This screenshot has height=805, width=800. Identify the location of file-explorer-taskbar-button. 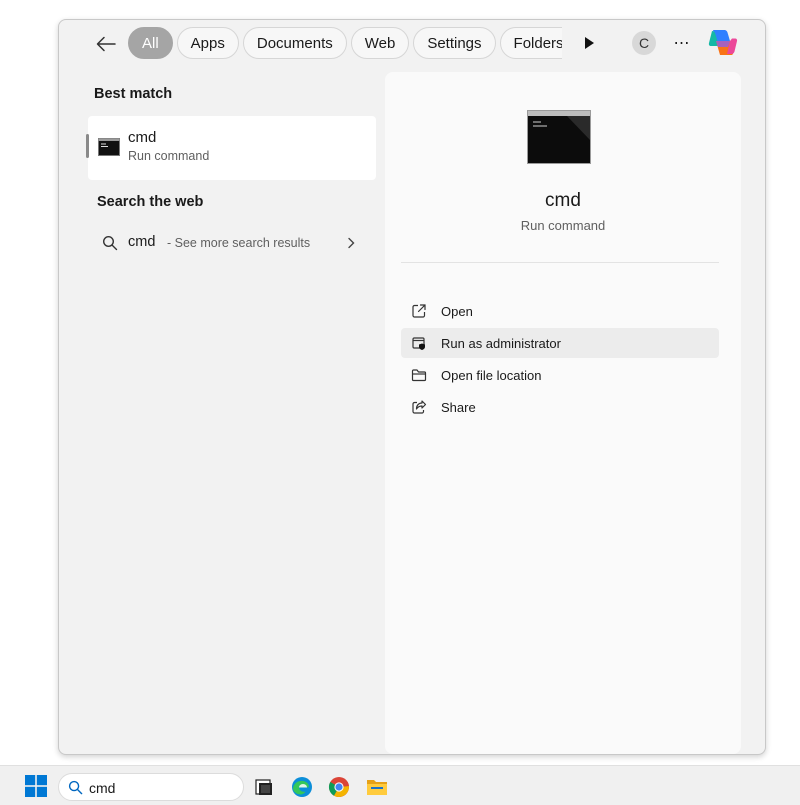
(377, 787).